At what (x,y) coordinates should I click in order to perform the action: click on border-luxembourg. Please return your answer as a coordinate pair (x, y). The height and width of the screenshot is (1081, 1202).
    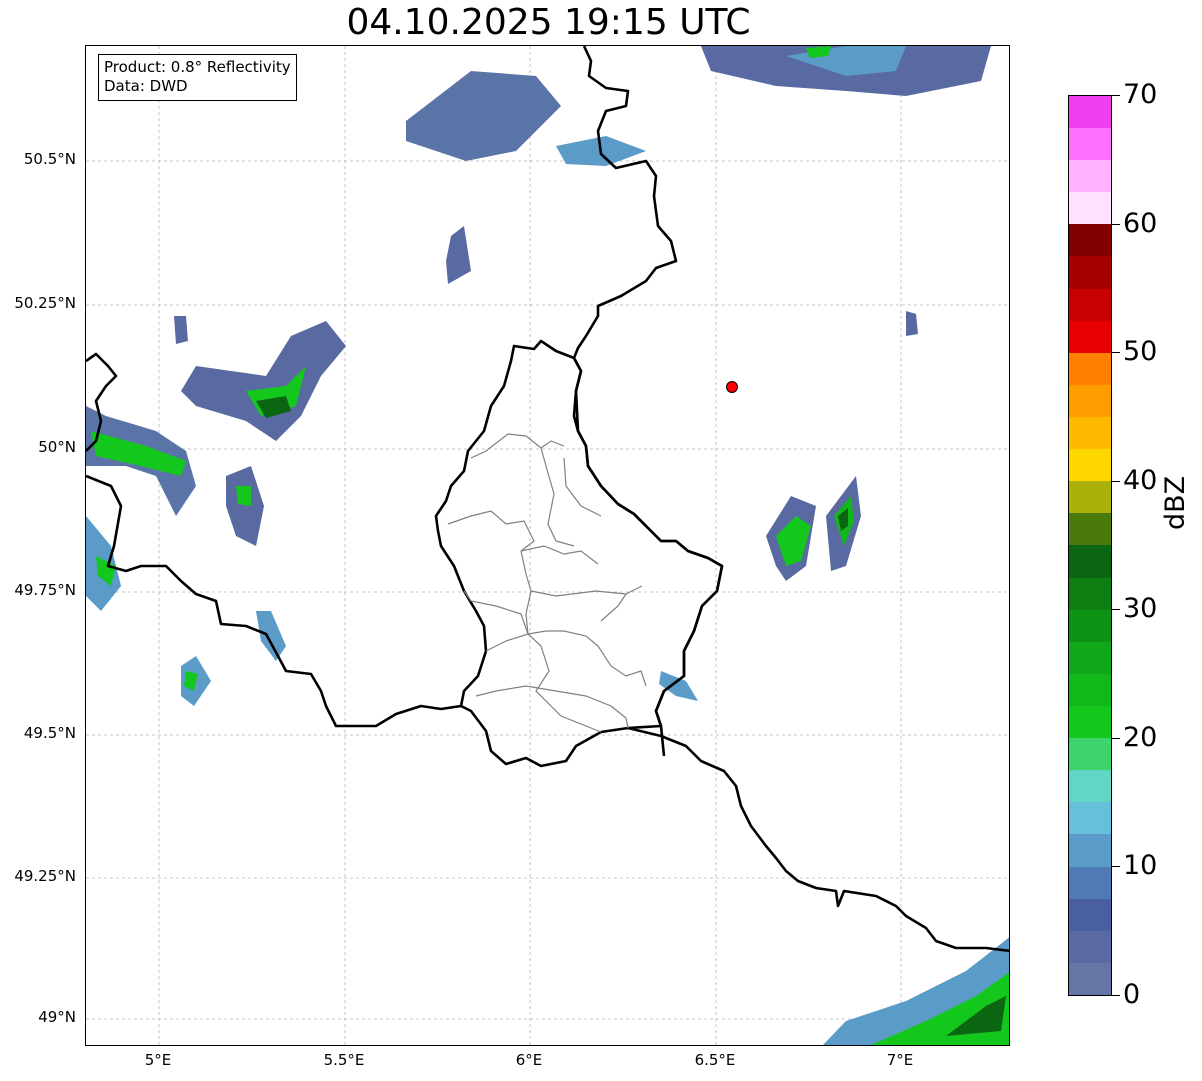
    Looking at the image, I should click on (579, 553).